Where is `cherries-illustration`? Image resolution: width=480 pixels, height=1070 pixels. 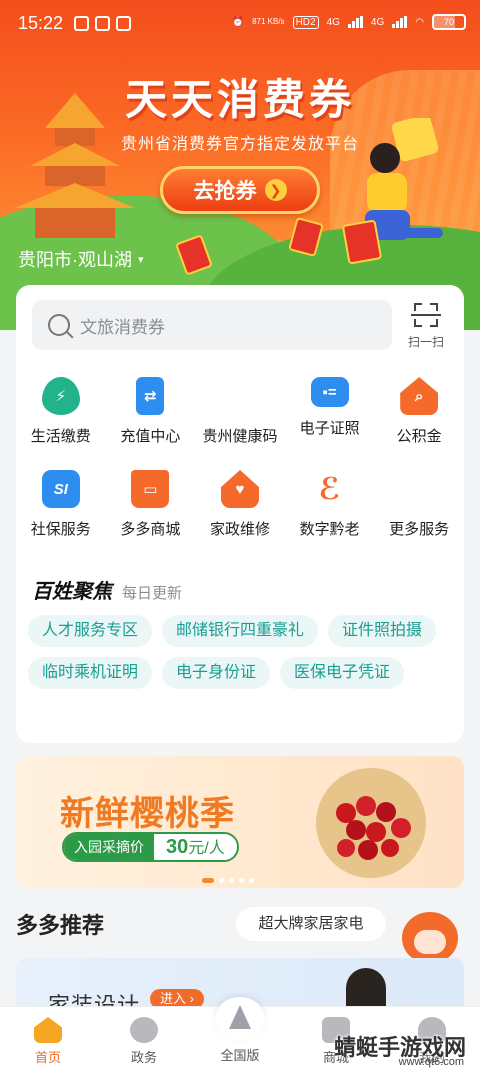
cherries-illustration is located at coordinates (373, 828).